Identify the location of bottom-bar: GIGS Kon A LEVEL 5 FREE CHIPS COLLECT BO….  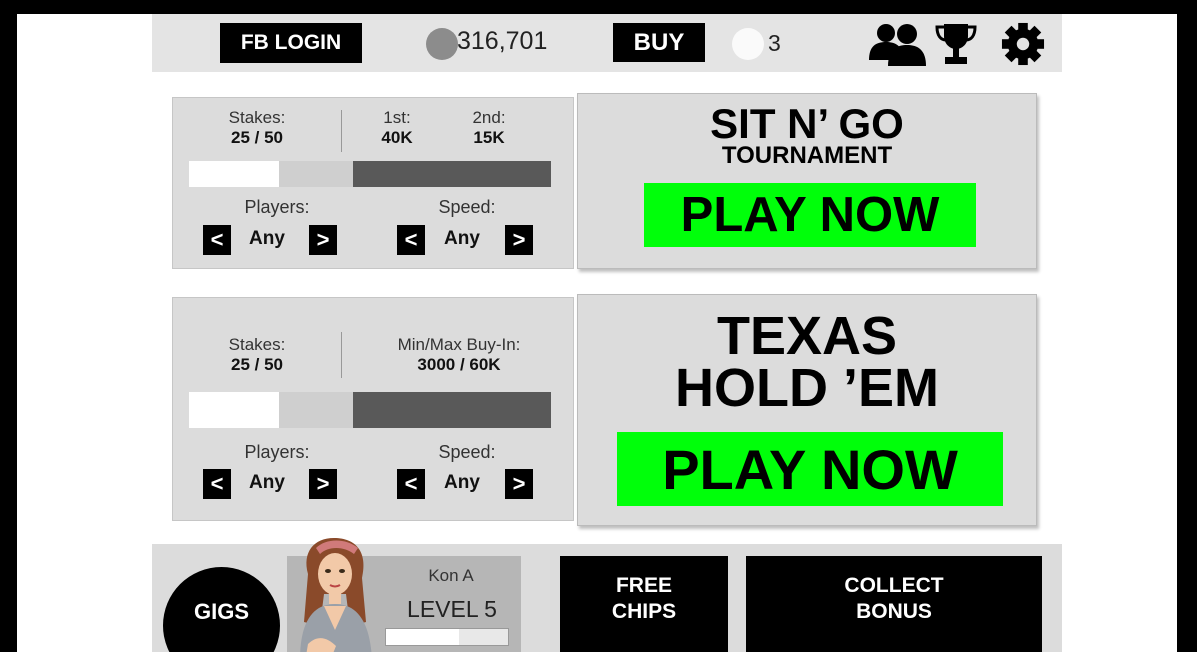
(607, 595).